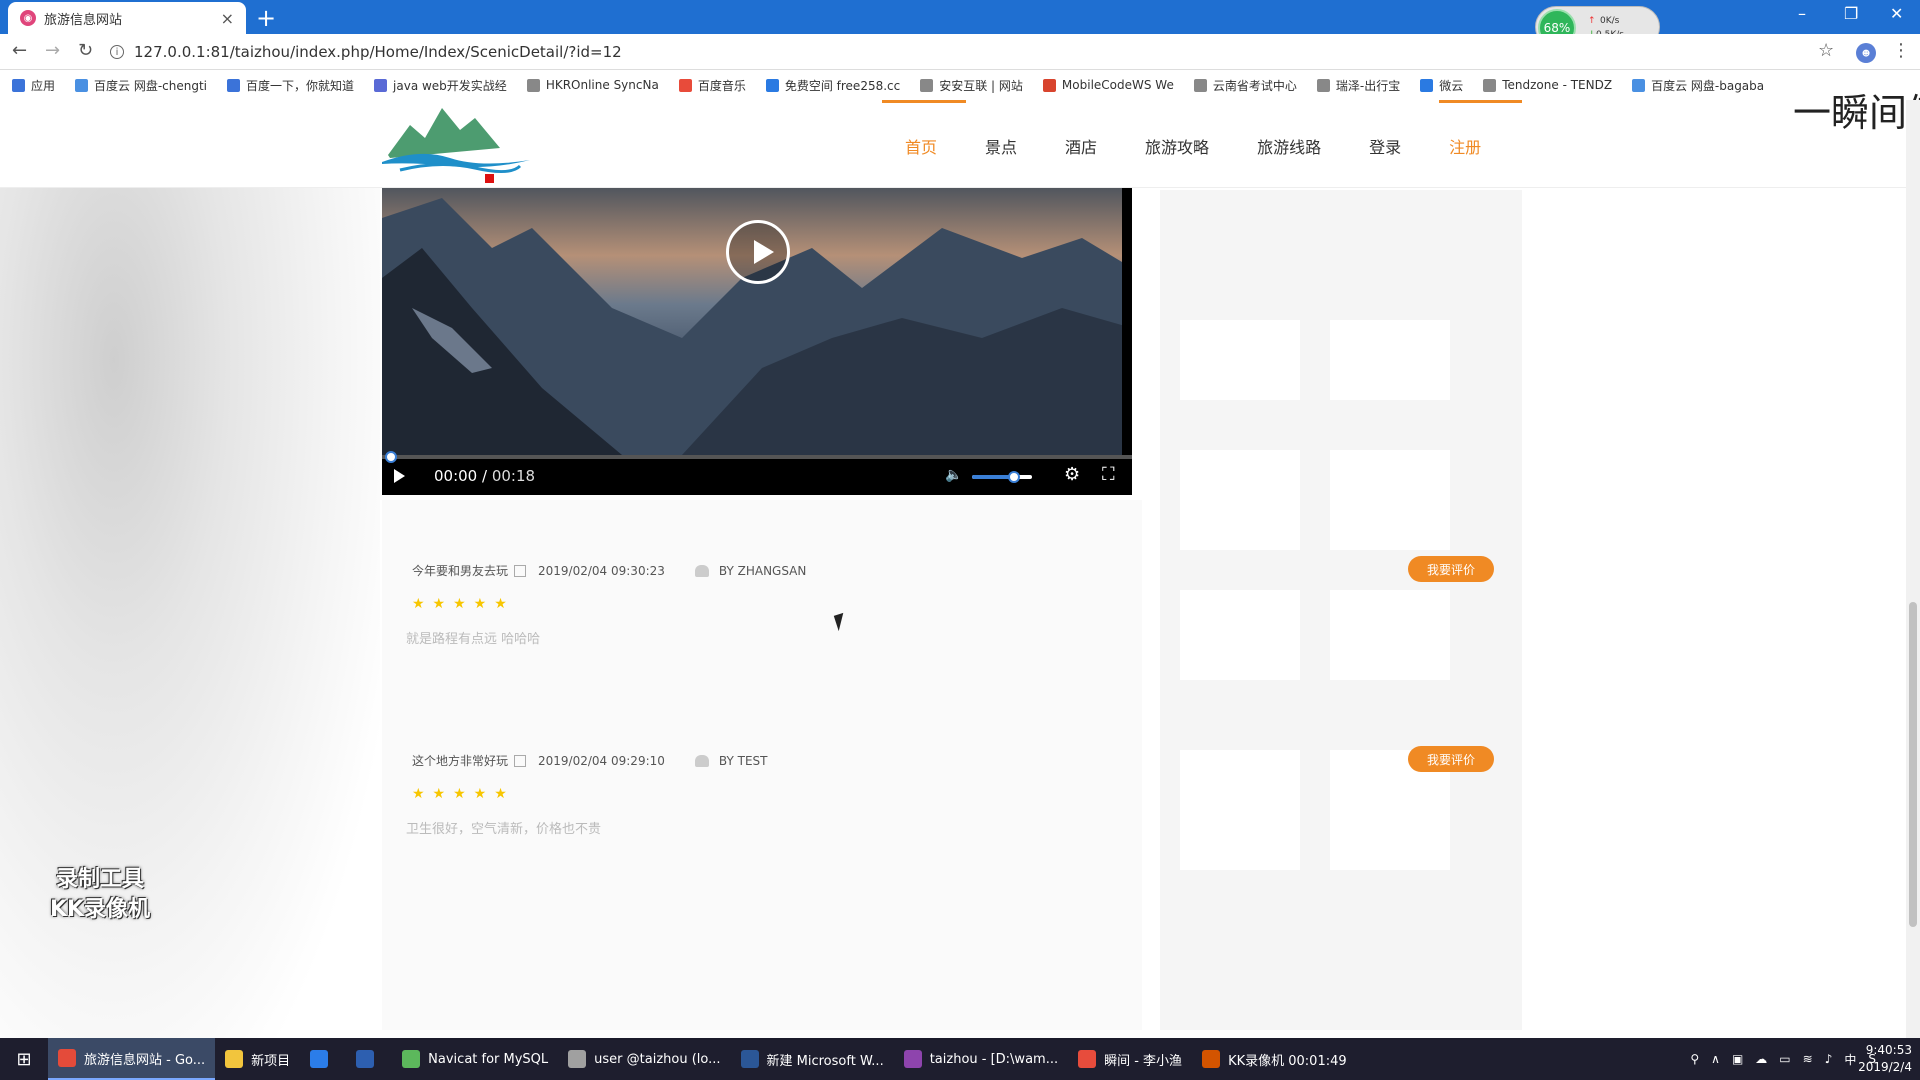 Image resolution: width=1920 pixels, height=1080 pixels. Describe the element at coordinates (475, 1059) in the screenshot. I see `taskbar-item: Navicat for MySQL` at that location.